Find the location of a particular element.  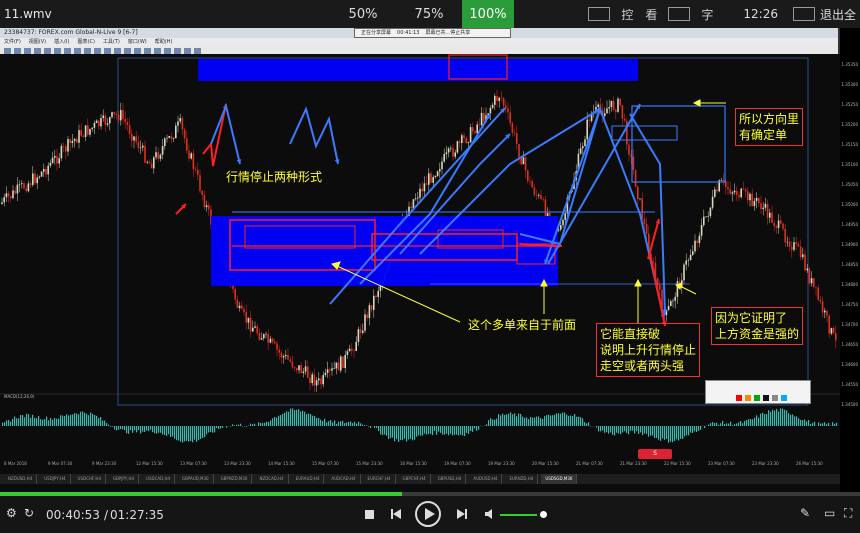

next-icon is located at coordinates (462, 514).